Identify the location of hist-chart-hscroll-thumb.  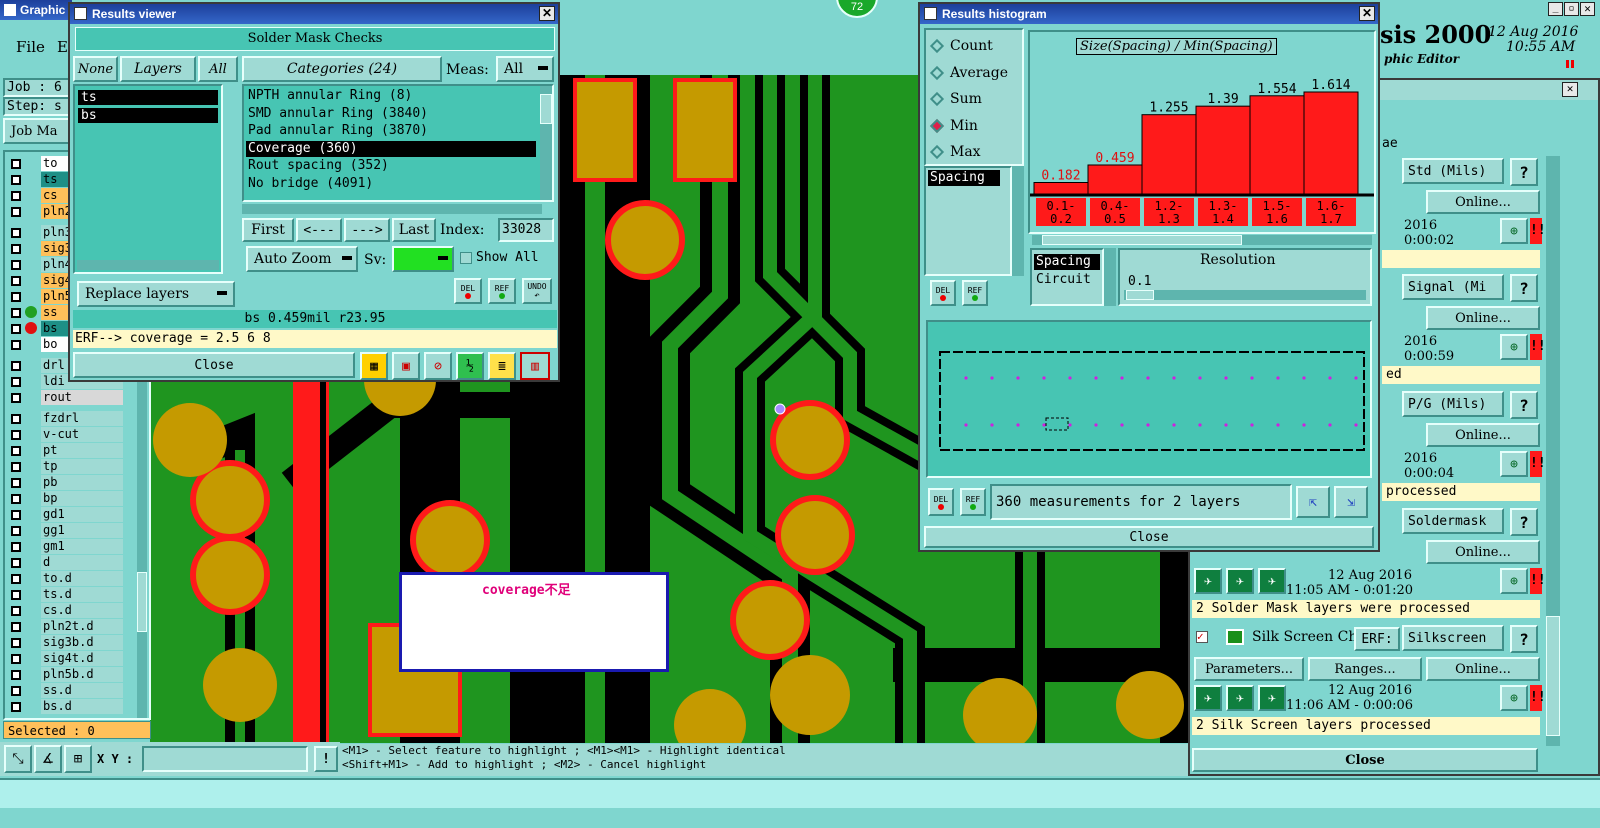
(1142, 240).